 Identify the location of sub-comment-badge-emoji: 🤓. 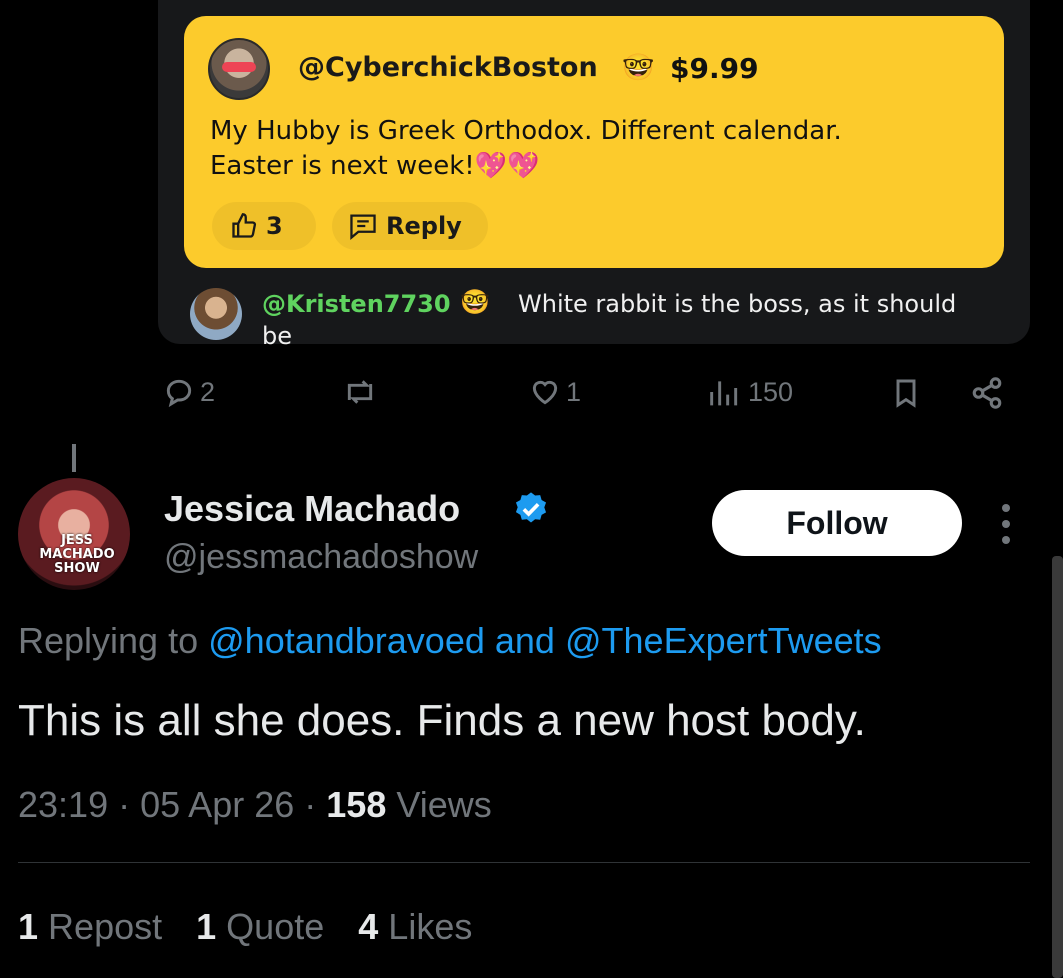
(475, 302).